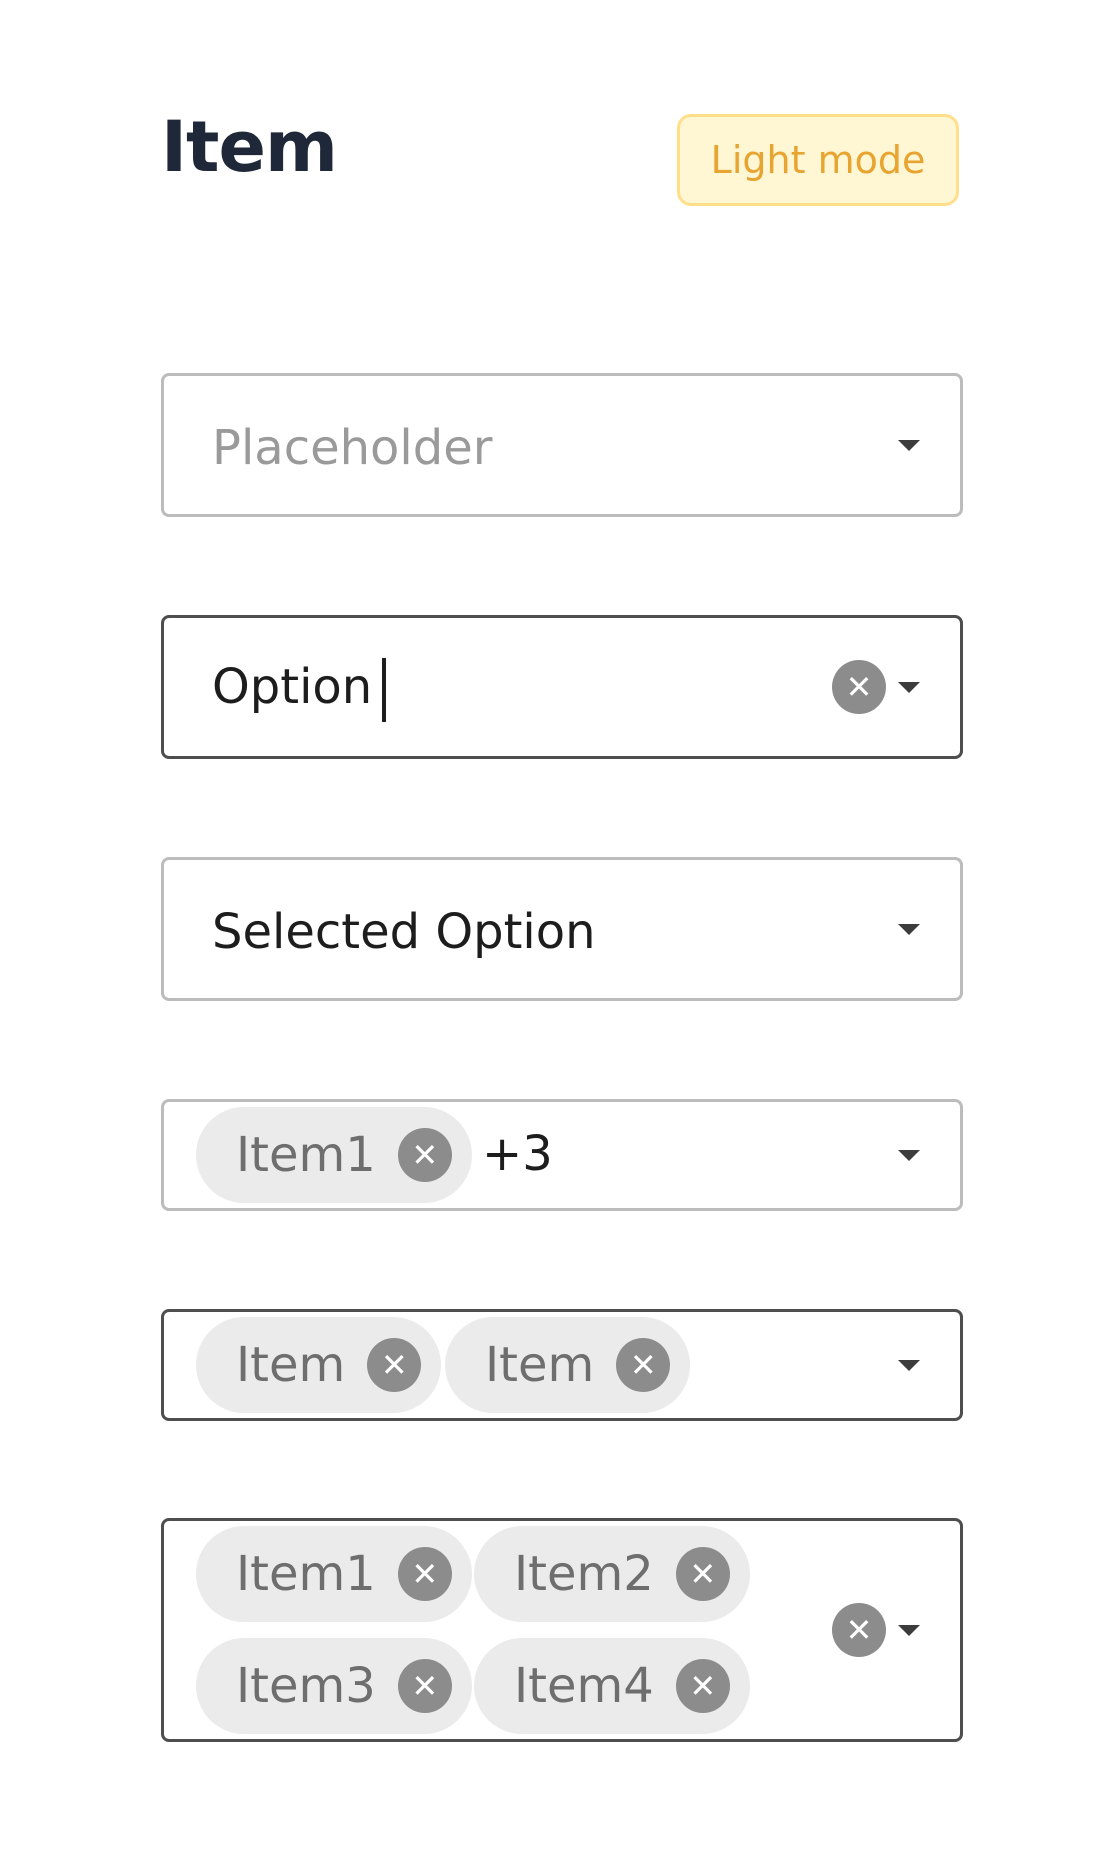  I want to click on selected-option-text: Selected Option, so click(404, 932).